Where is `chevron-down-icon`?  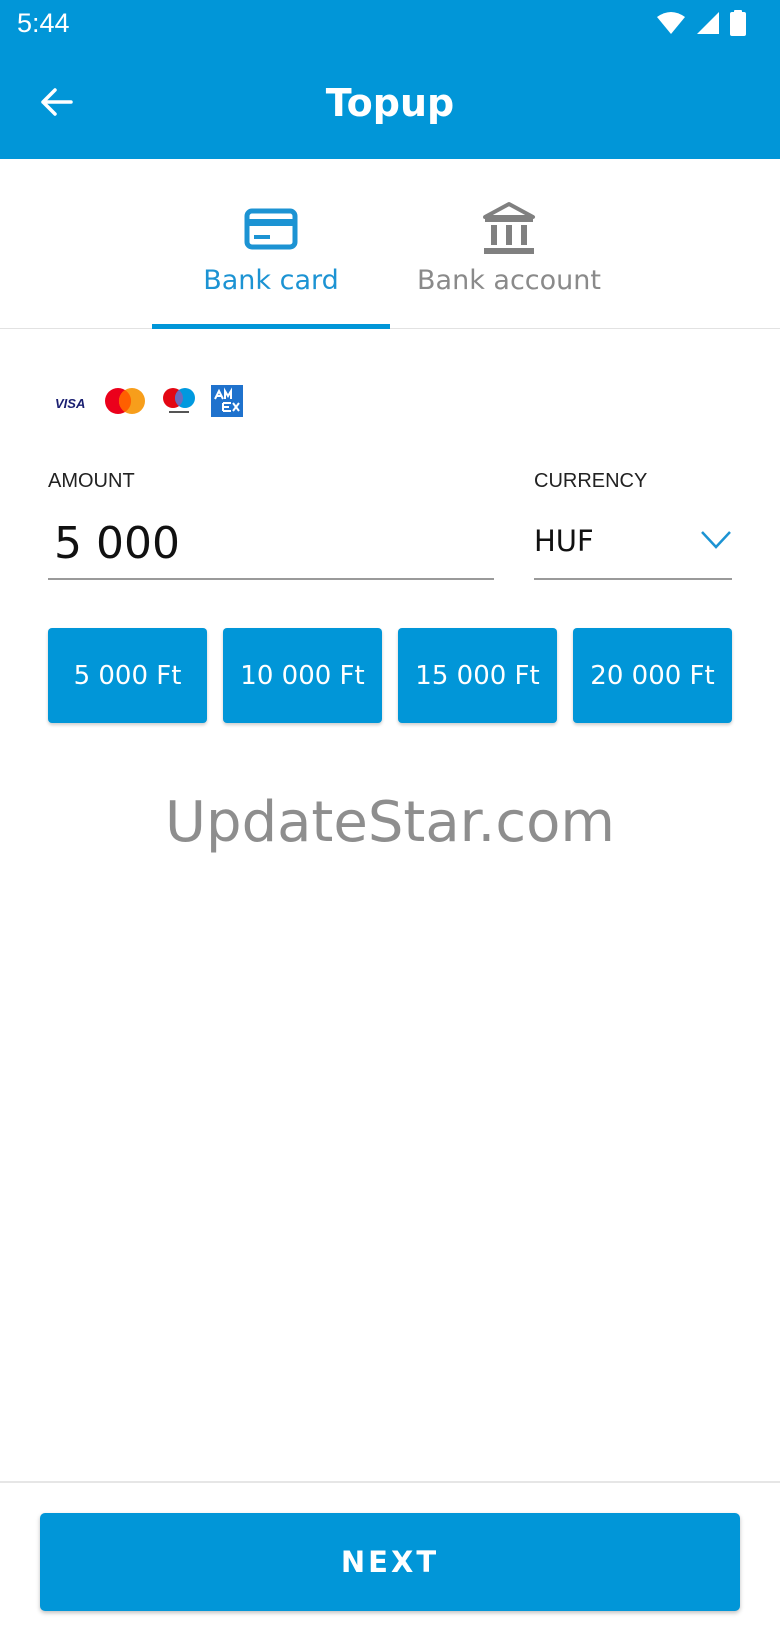
chevron-down-icon is located at coordinates (716, 542).